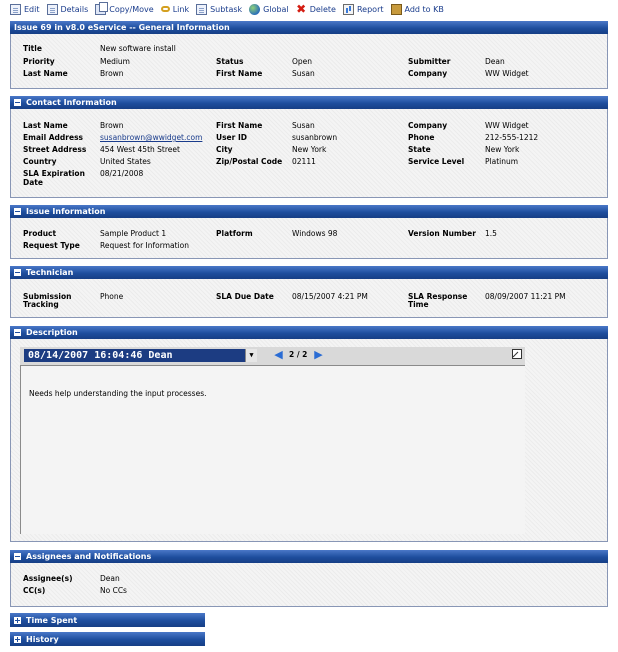  I want to click on sla-response-value: 08/09/2007 11:21 PM, so click(525, 296).